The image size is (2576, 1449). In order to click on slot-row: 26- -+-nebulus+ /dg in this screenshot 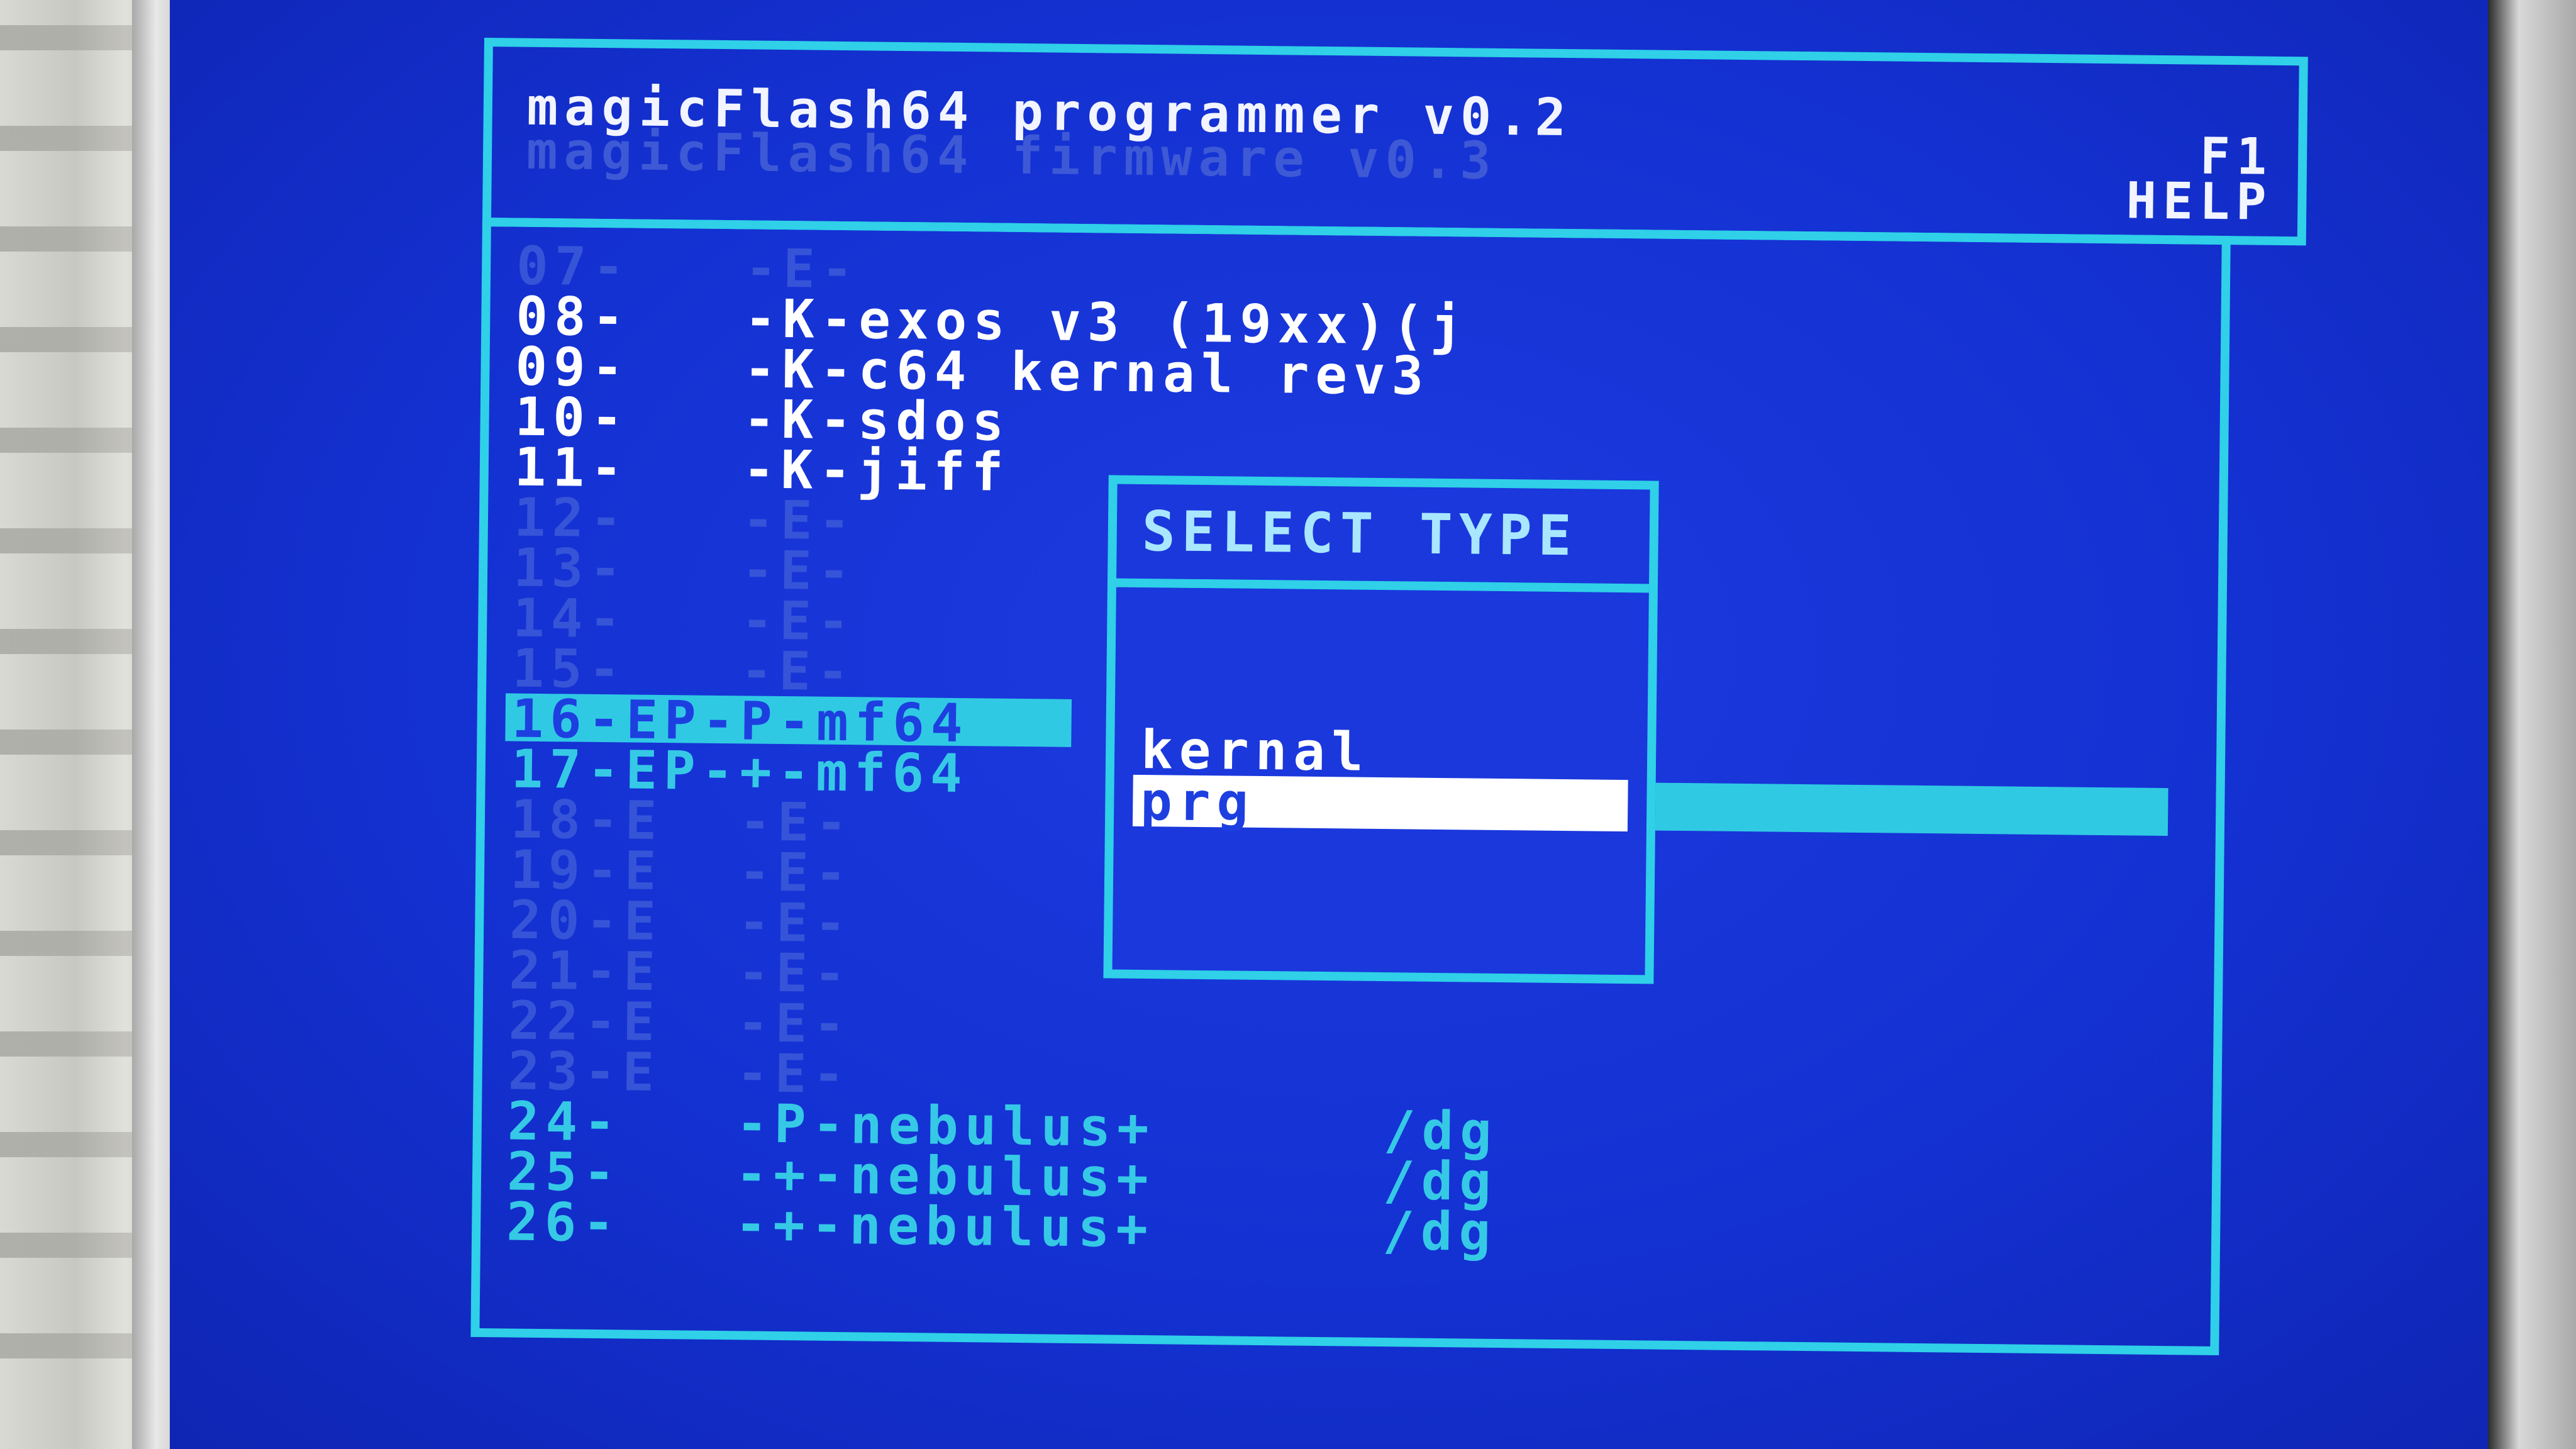, I will do `click(1001, 1226)`.